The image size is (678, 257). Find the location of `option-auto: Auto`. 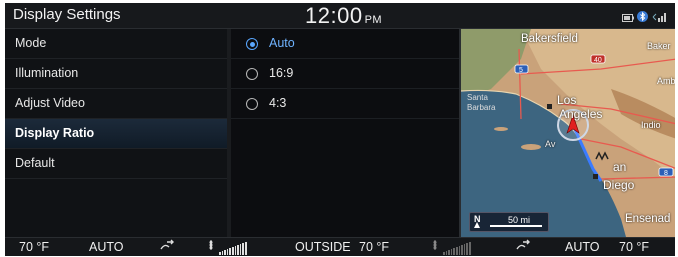

option-auto: Auto is located at coordinates (345, 44).